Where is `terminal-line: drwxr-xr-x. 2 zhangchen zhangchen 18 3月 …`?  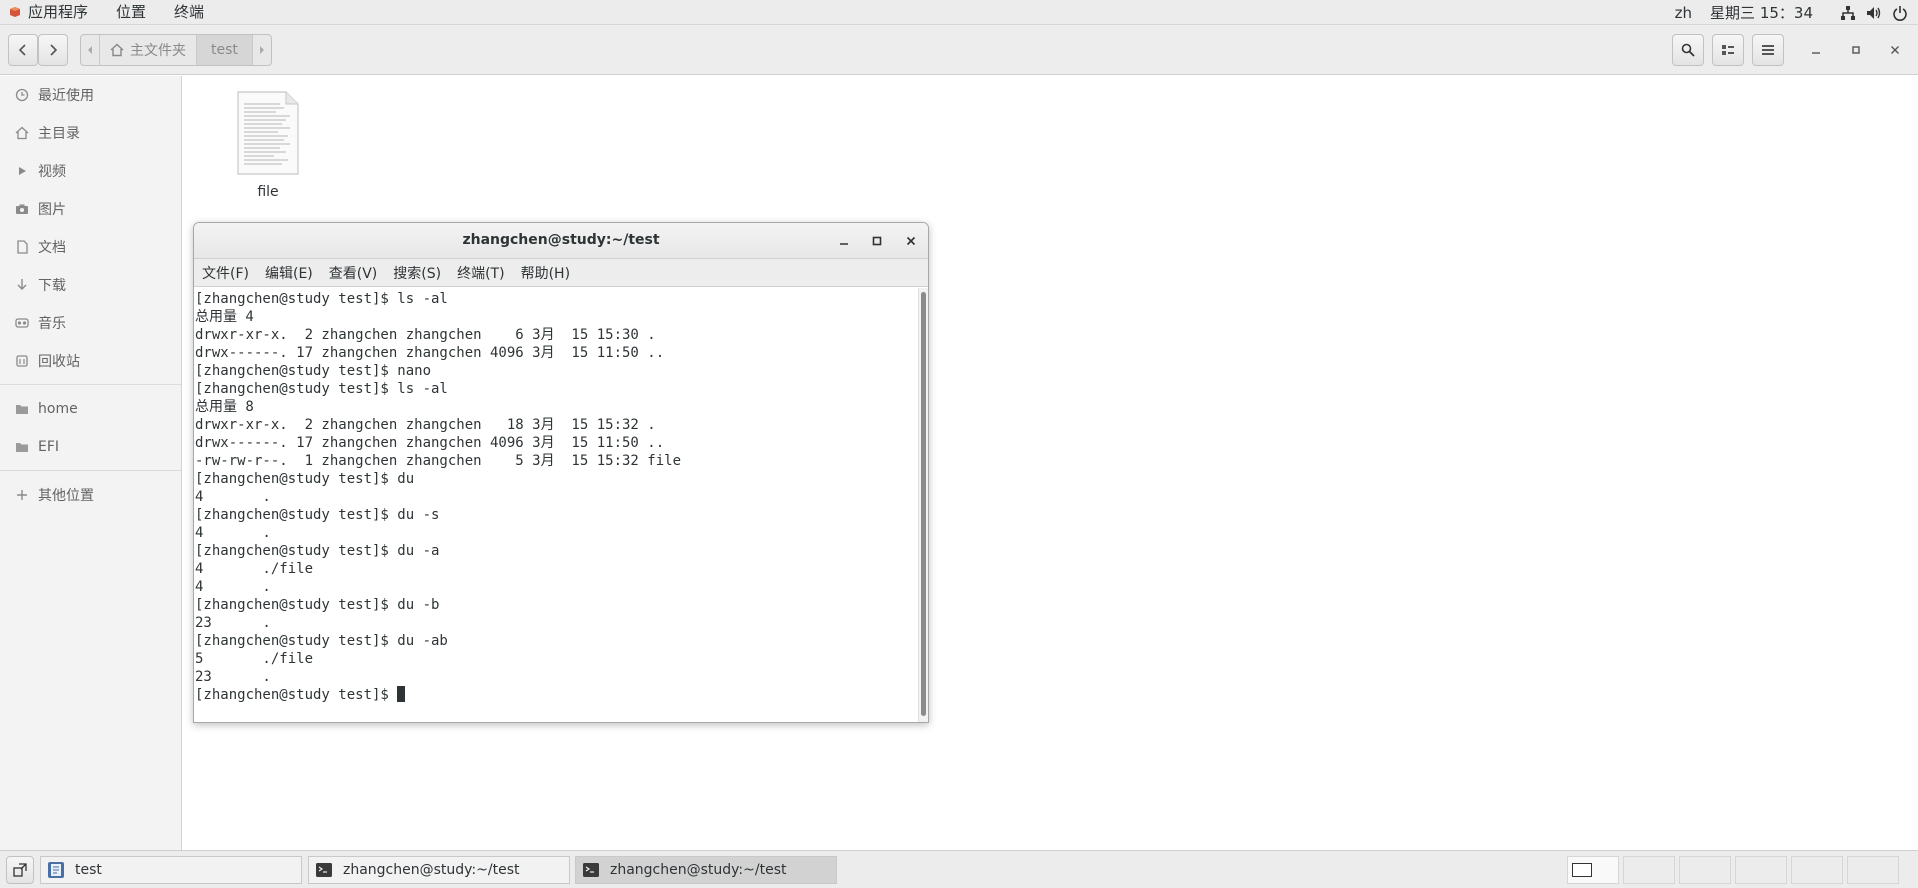
terminal-line: drwxr-xr-x. 2 zhangchen zhangchen 18 3月 … is located at coordinates (425, 425).